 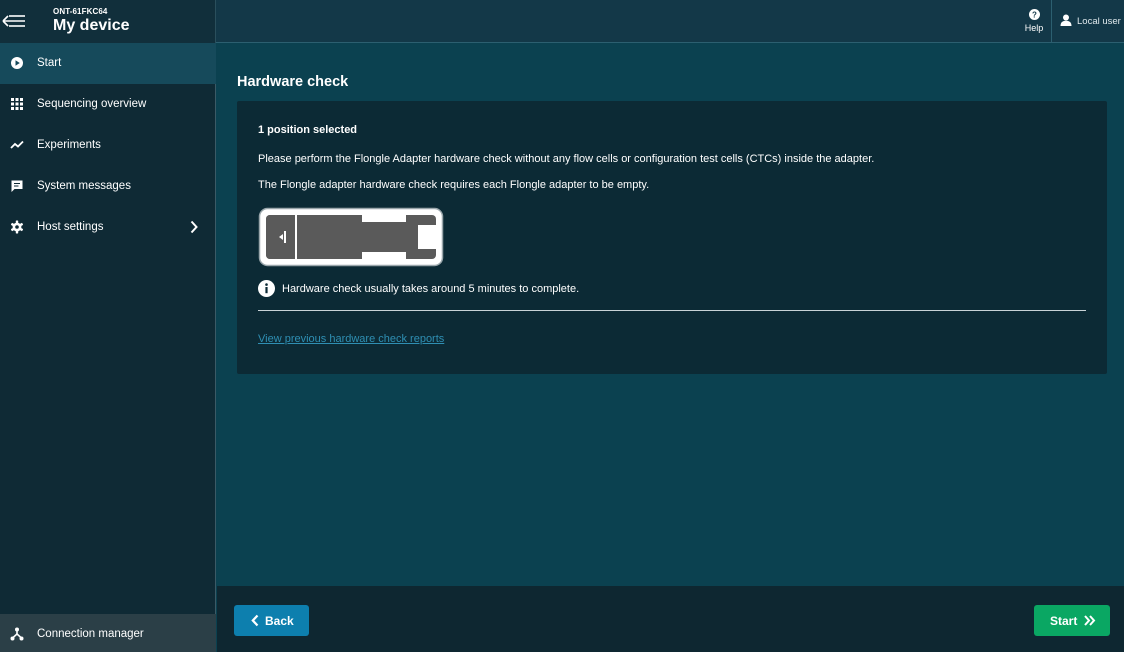 I want to click on info-icon, so click(x=266, y=288).